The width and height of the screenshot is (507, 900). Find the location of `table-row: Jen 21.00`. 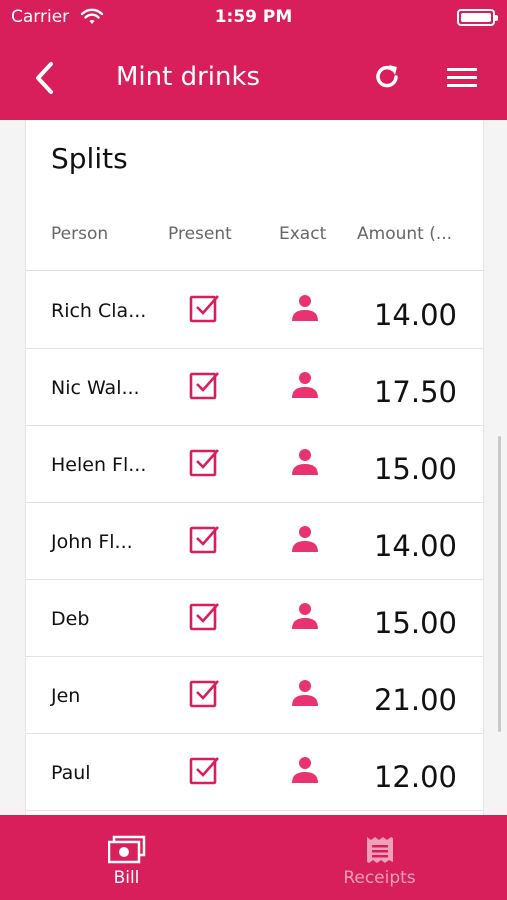

table-row: Jen 21.00 is located at coordinates (254, 695).